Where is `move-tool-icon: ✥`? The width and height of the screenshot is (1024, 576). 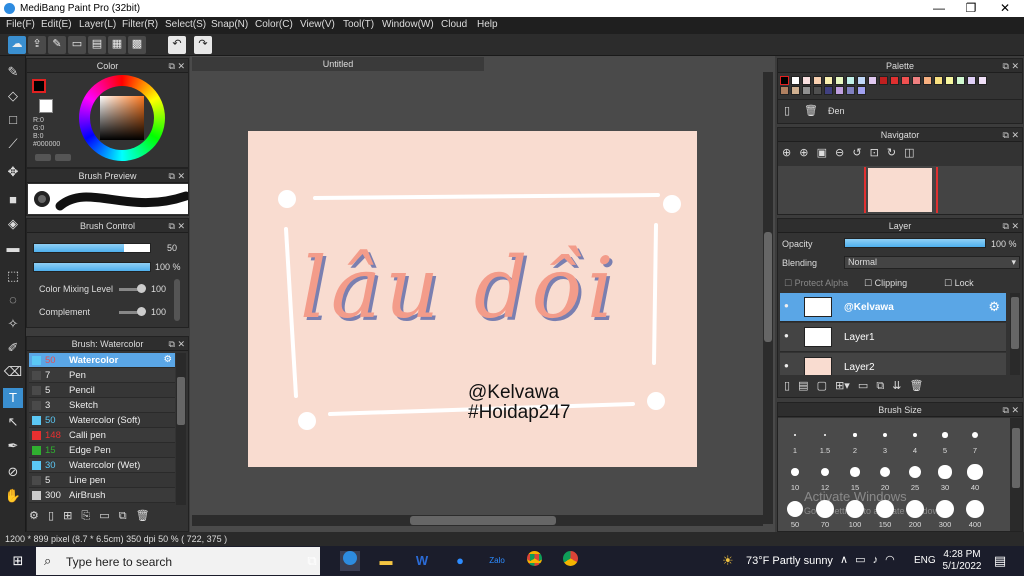 move-tool-icon: ✥ is located at coordinates (13, 172).